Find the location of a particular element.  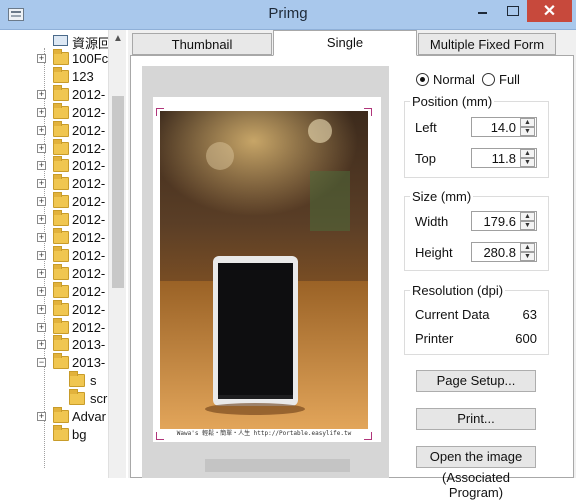

normal-radio-label: Normal is located at coordinates (454, 79).